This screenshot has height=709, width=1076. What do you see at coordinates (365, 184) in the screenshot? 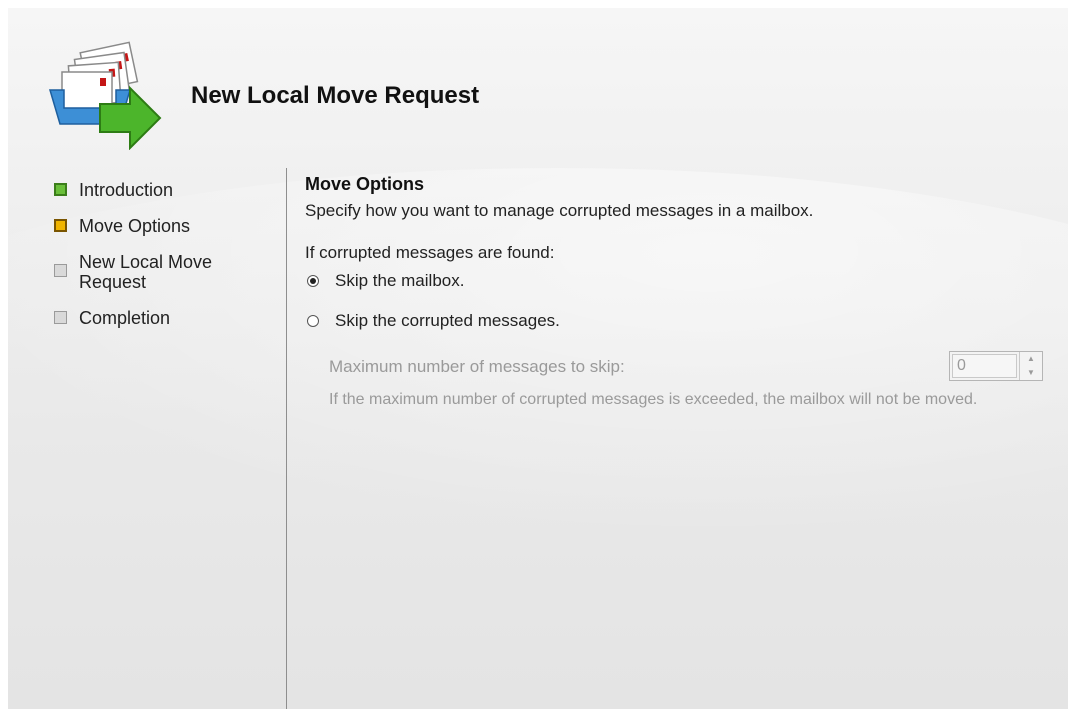
I see `section-title: Move Options` at bounding box center [365, 184].